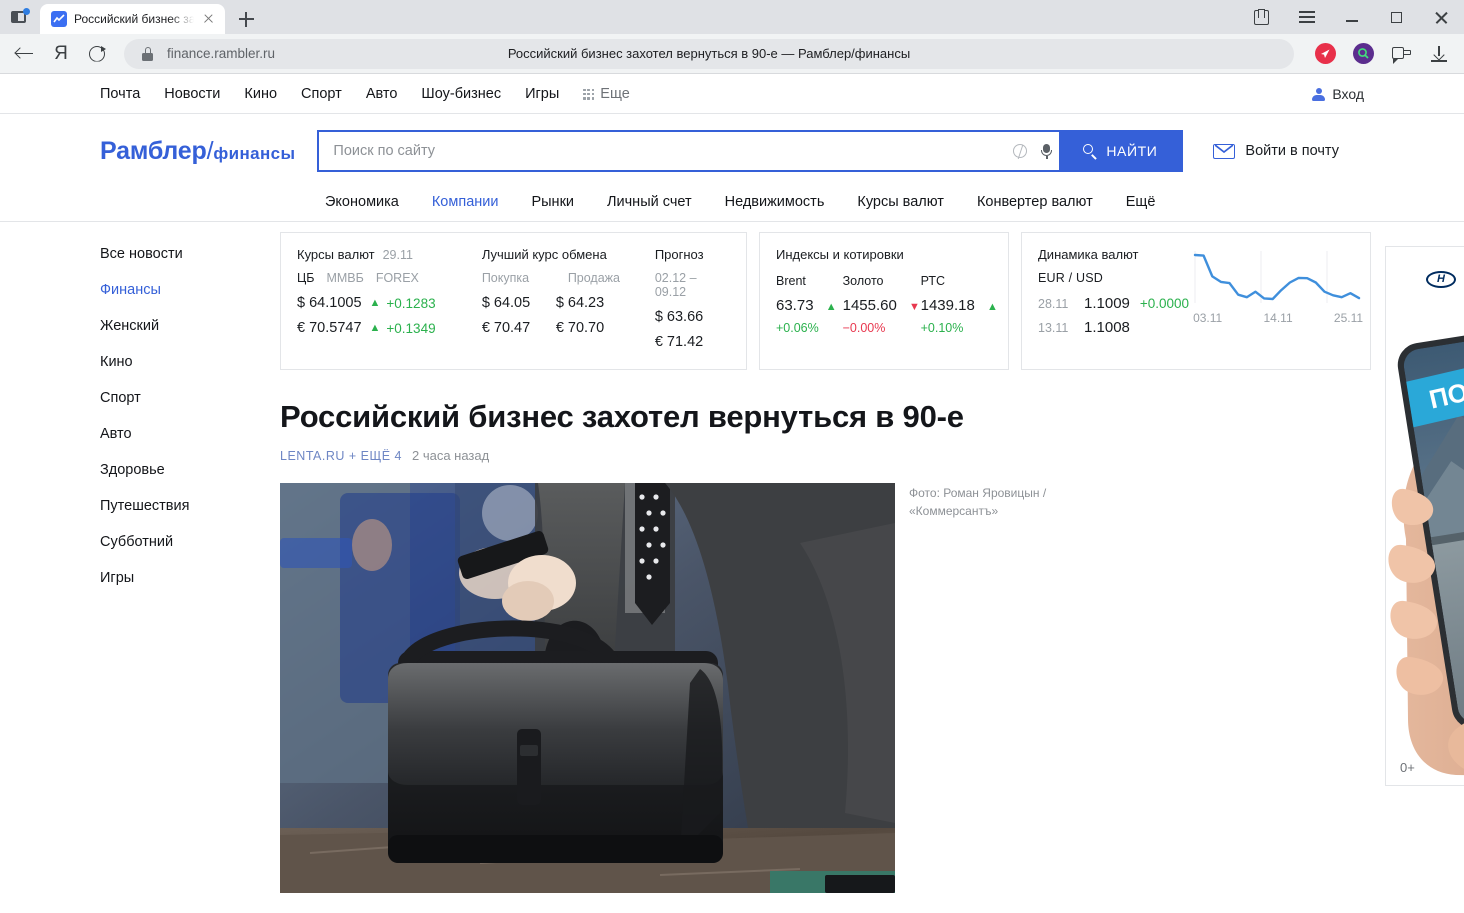  I want to click on globe-icon, so click(1020, 151).